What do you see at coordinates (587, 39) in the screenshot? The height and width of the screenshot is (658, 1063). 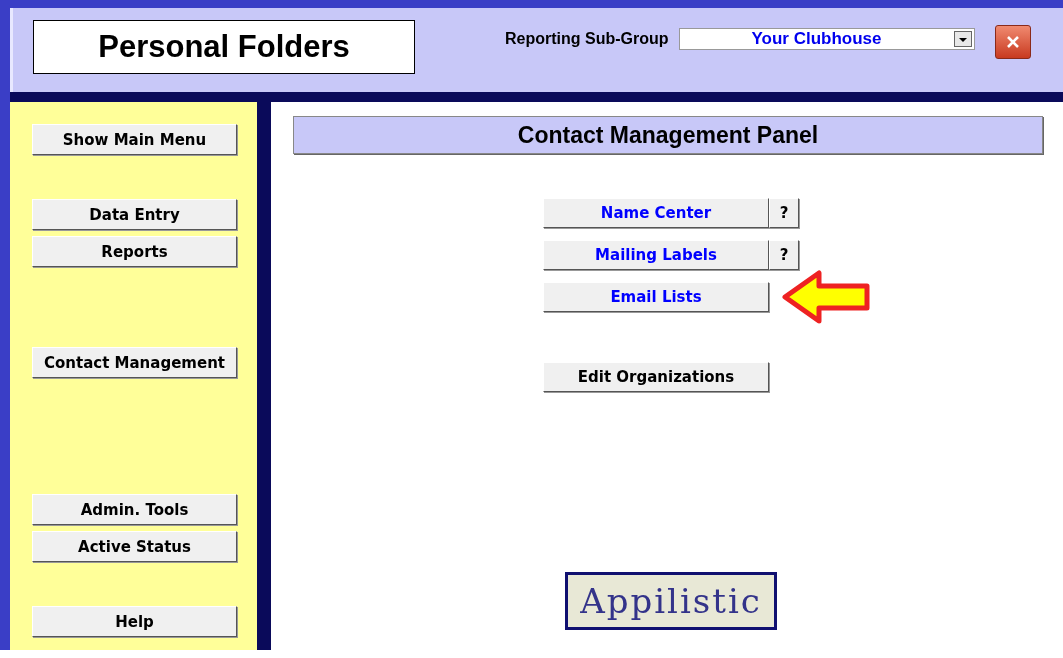 I see `subgroup-label: Reporting Sub-Group` at bounding box center [587, 39].